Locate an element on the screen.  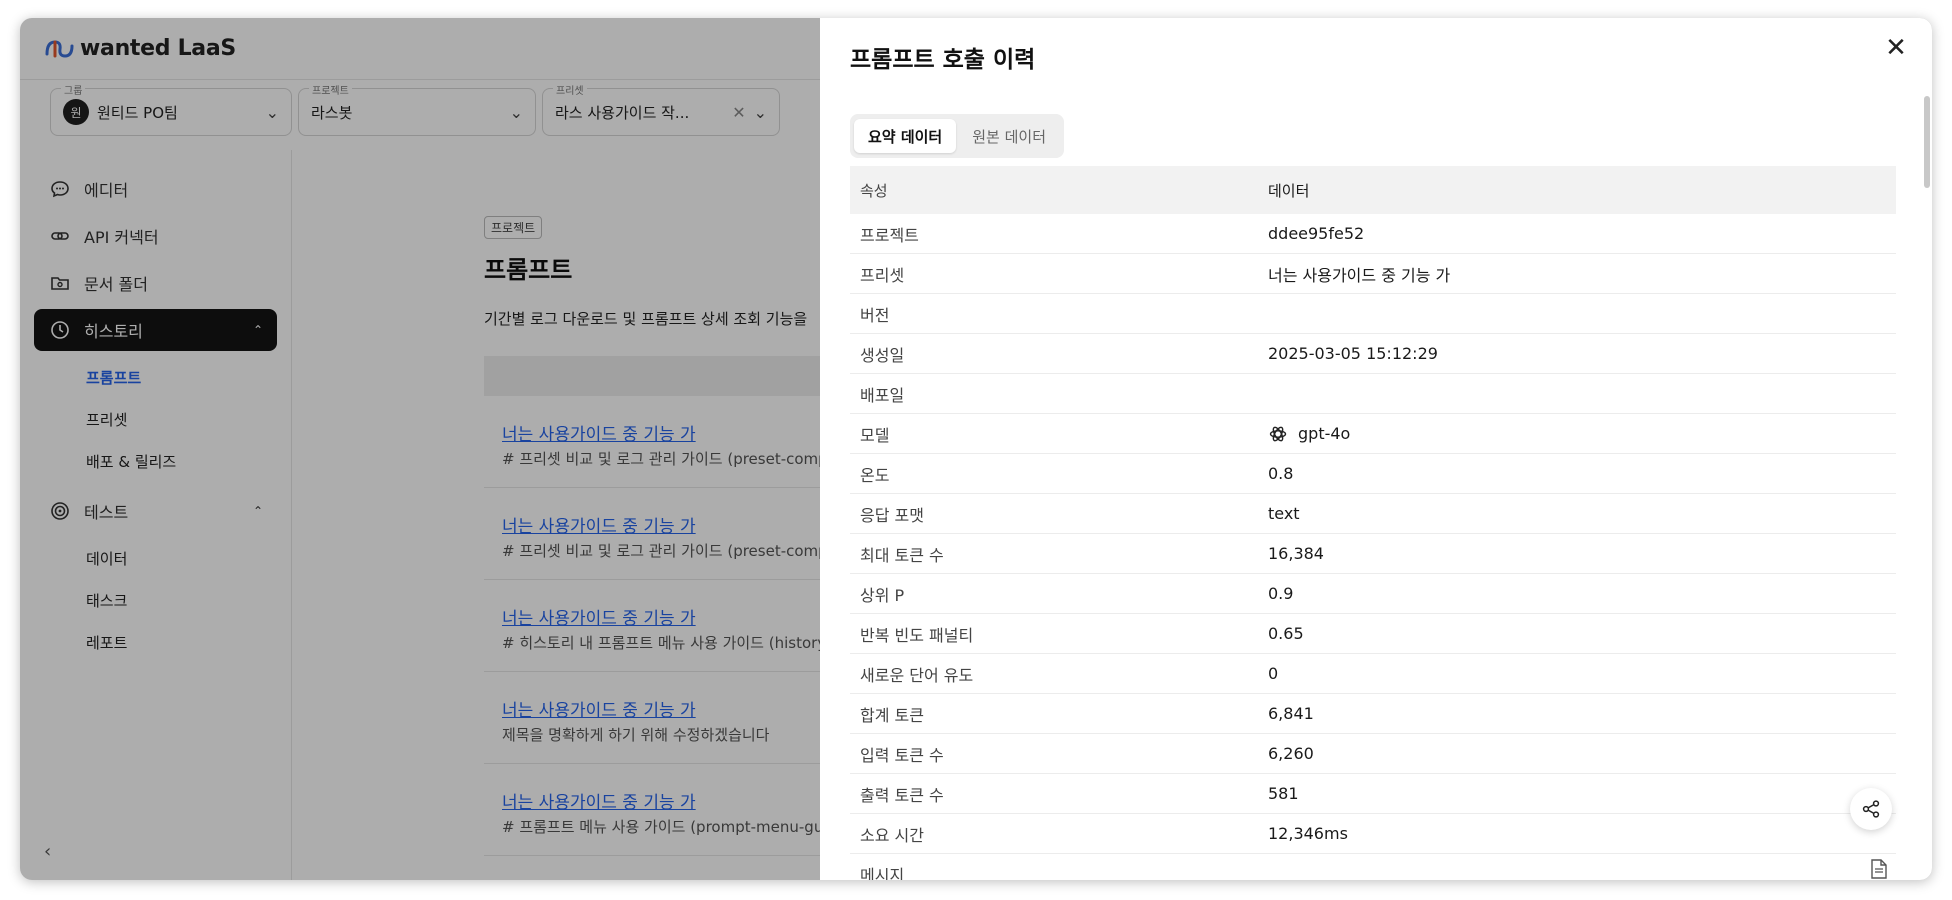
tab-summary-data: 요약 데이터 is located at coordinates (905, 136).